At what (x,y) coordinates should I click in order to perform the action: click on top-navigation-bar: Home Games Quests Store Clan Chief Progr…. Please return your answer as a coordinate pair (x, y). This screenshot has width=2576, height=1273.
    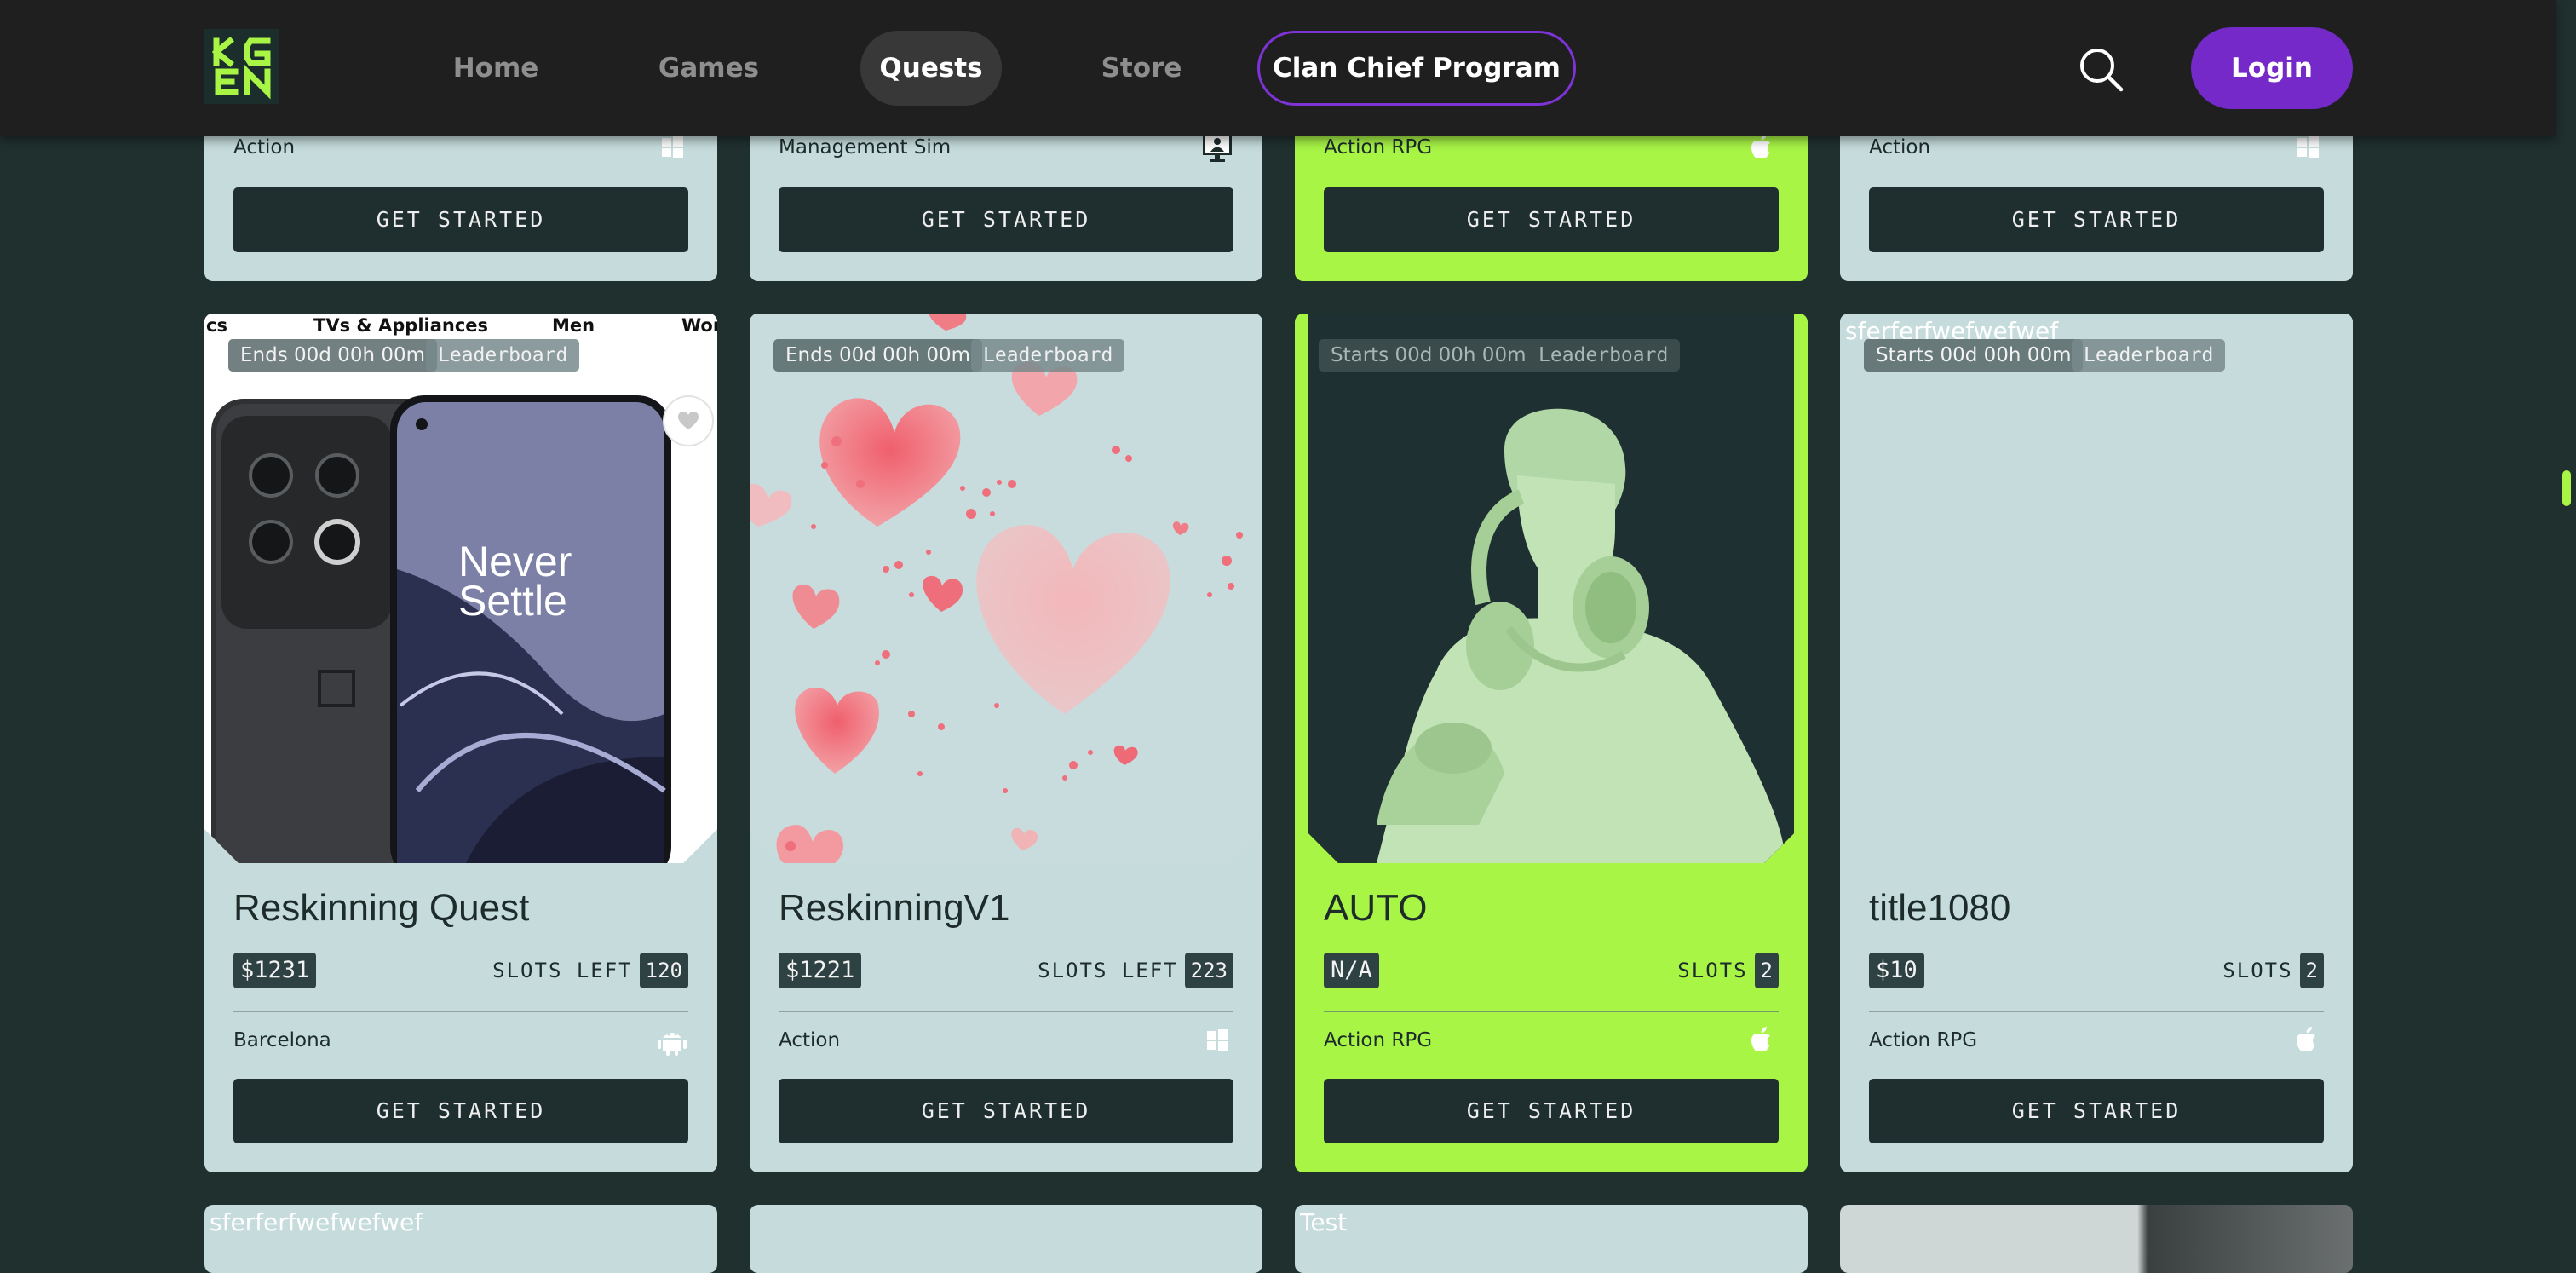
    Looking at the image, I should click on (1278, 68).